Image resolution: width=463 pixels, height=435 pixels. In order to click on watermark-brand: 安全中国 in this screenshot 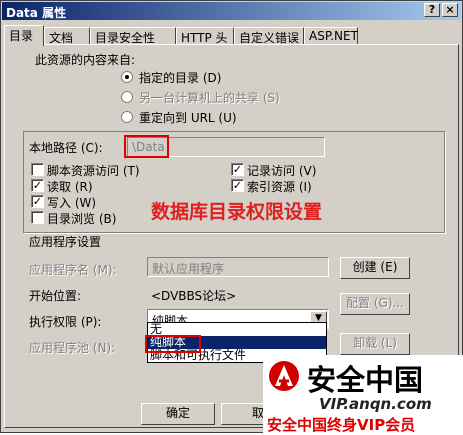, I will do `click(365, 380)`.